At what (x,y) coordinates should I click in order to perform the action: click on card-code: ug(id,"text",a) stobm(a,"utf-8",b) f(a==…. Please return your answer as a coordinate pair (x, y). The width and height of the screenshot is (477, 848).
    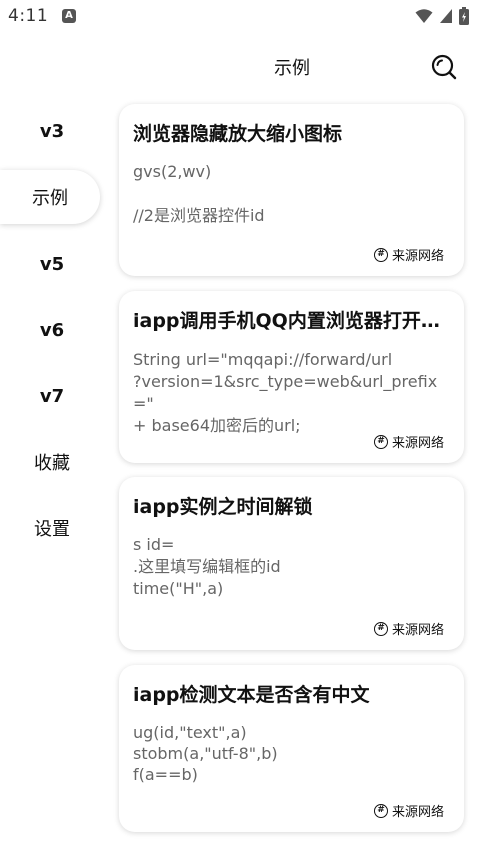
    Looking at the image, I should click on (205, 753).